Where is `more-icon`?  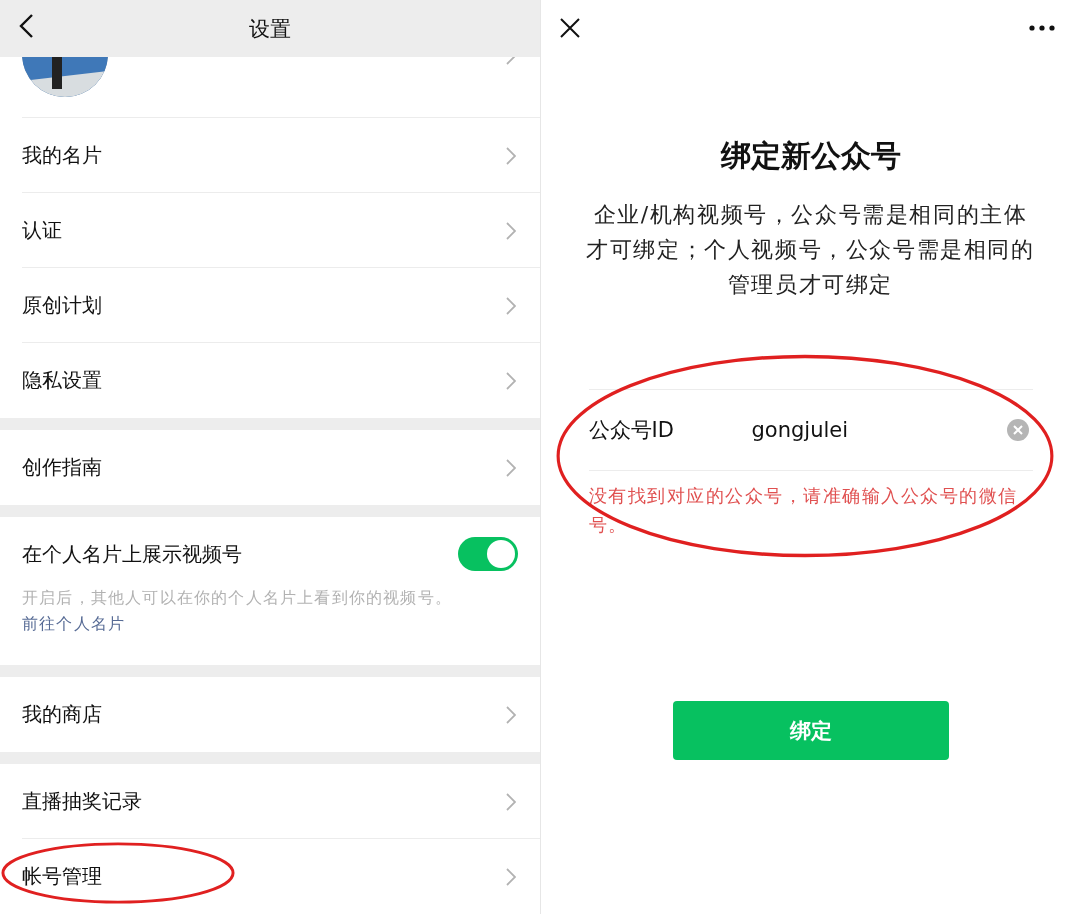
more-icon is located at coordinates (1042, 27).